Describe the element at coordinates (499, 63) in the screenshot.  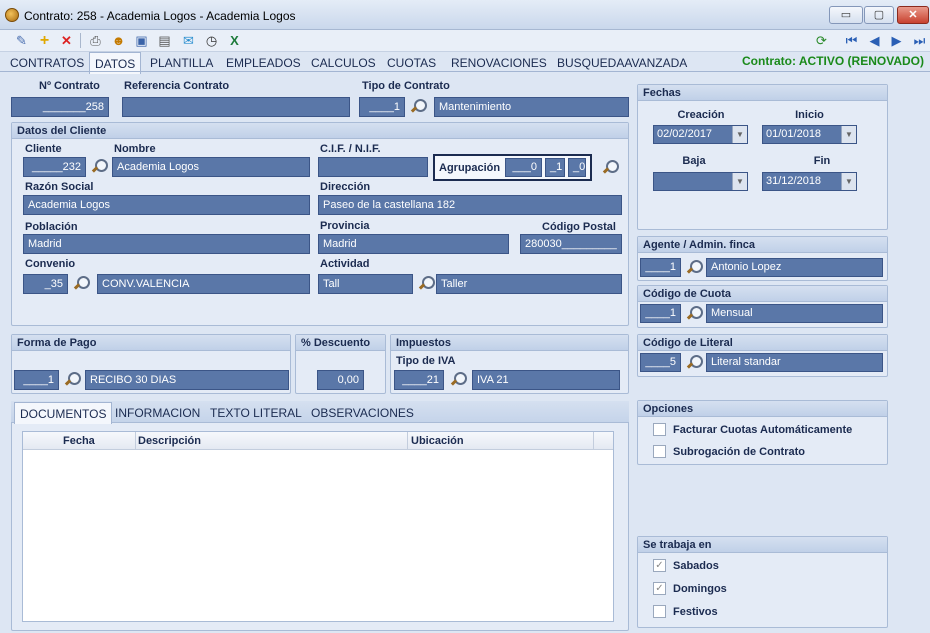
I see `tab-renovaciones: RENOVACIONES` at that location.